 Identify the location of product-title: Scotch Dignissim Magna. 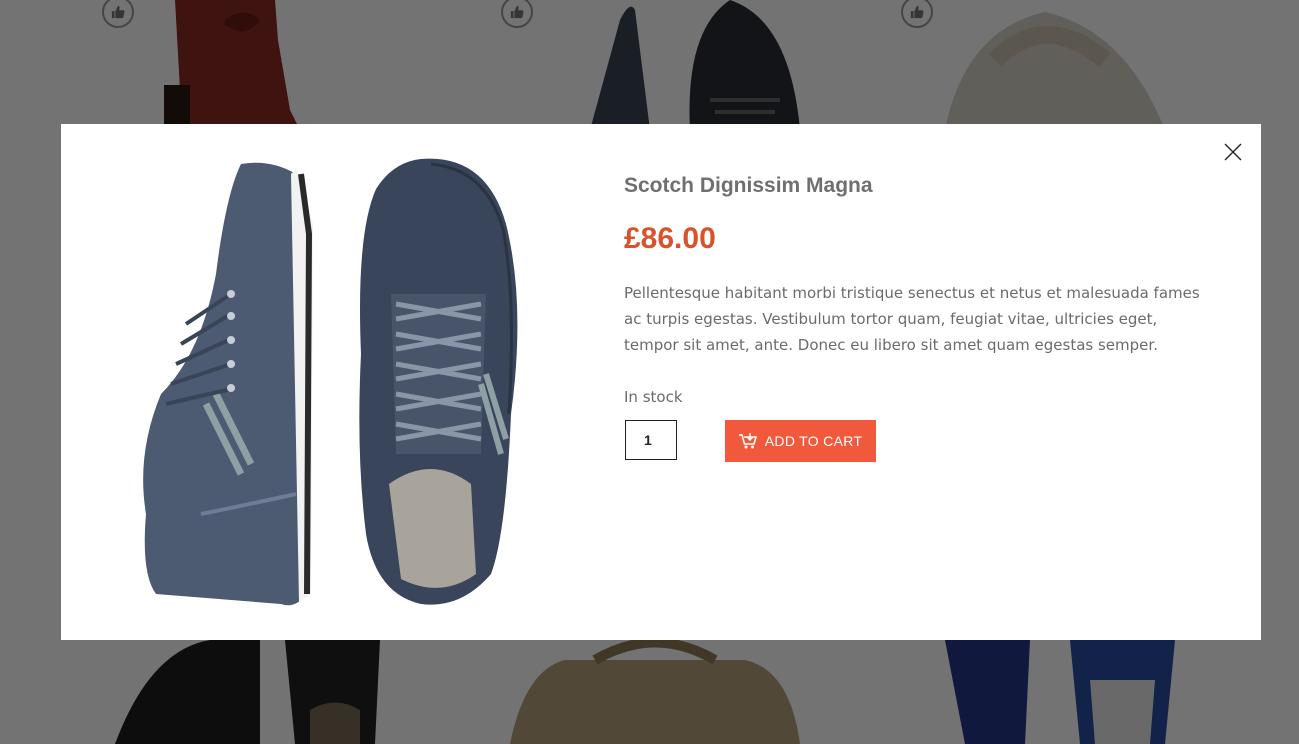
(748, 185).